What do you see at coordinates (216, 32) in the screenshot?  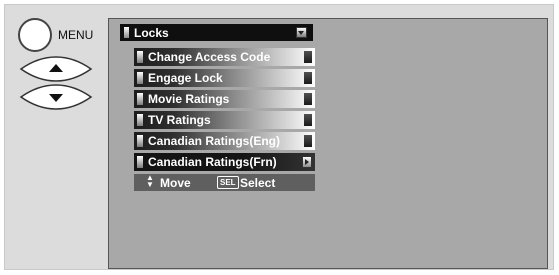 I see `menu-title-bar: Locks` at bounding box center [216, 32].